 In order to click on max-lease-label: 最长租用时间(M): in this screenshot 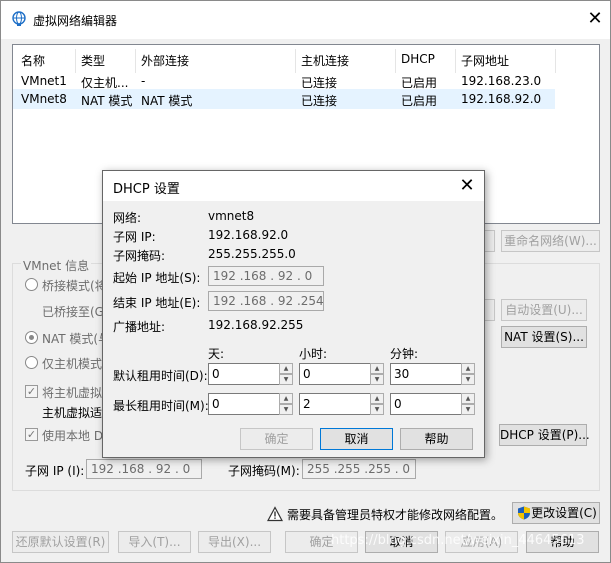, I will do `click(161, 406)`.